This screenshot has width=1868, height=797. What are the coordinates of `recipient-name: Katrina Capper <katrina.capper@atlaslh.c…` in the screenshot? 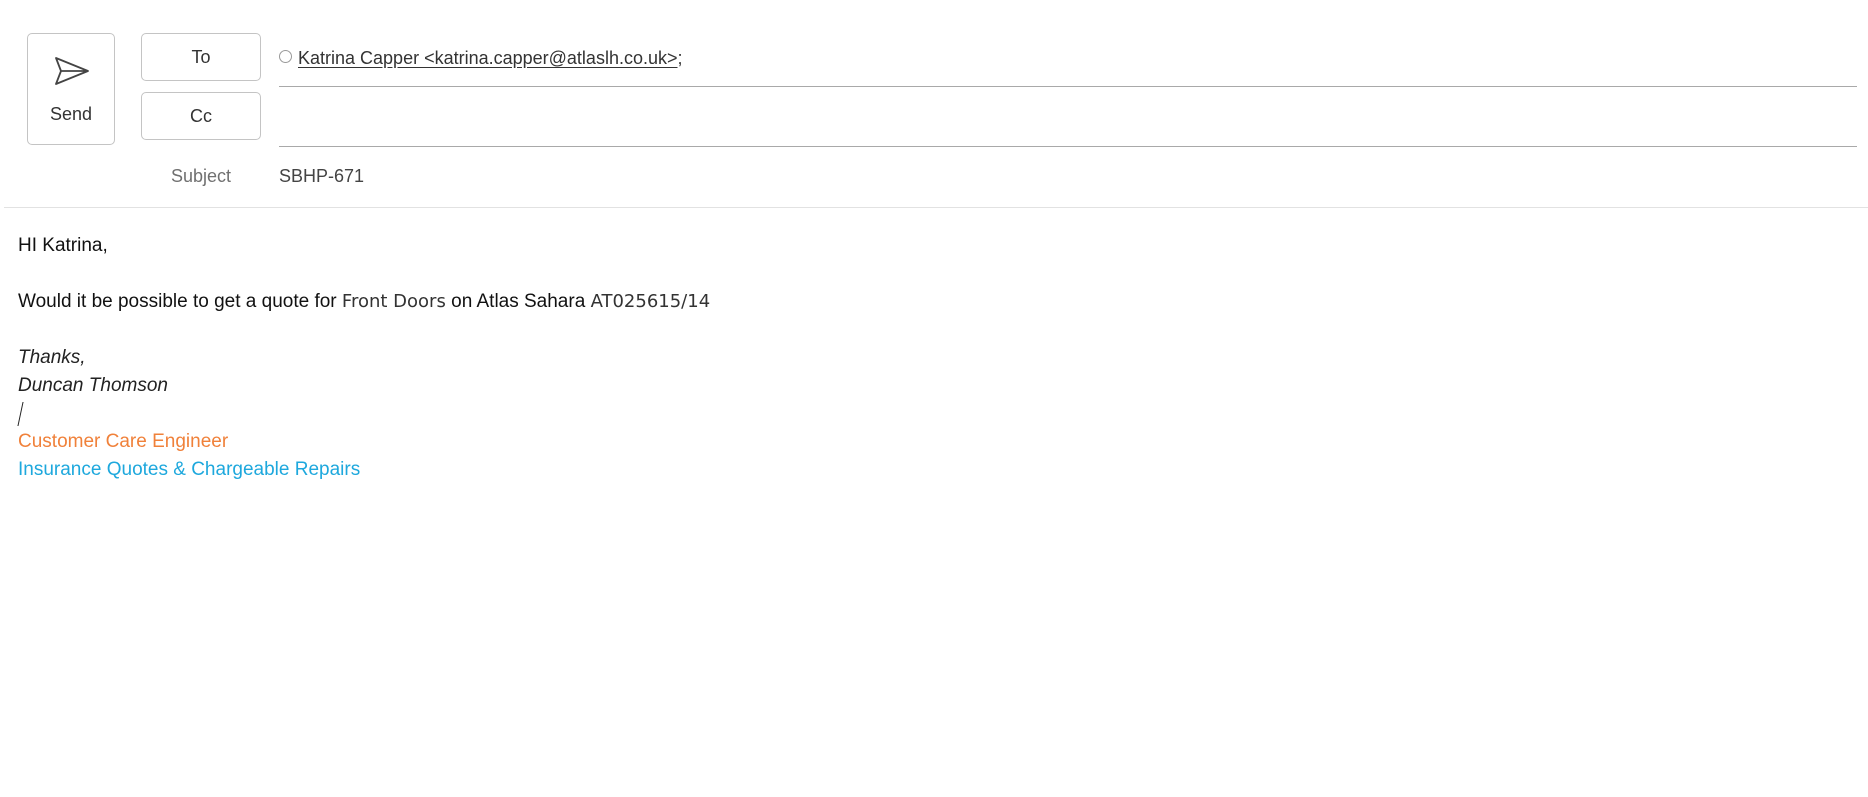 It's located at (488, 58).